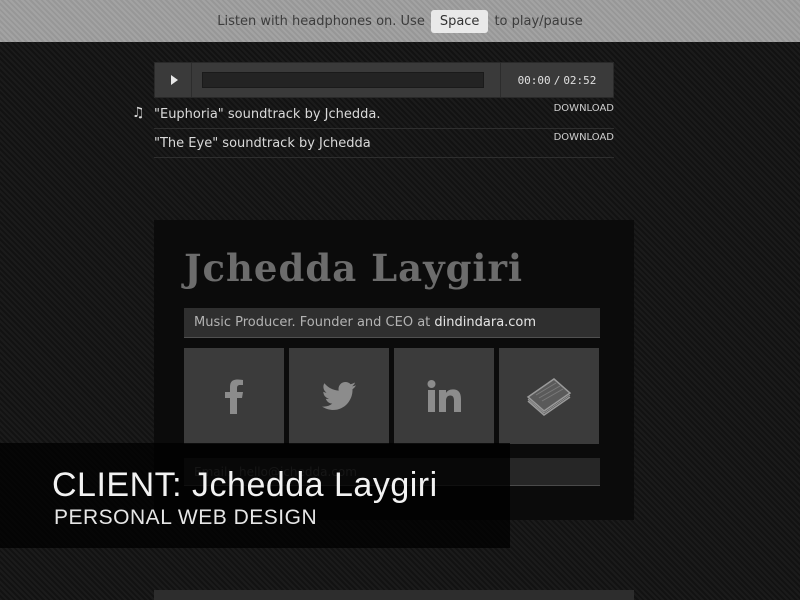 The width and height of the screenshot is (800, 600). What do you see at coordinates (245, 485) in the screenshot?
I see `client-title: CLIENT: Jchedda Laygiri` at bounding box center [245, 485].